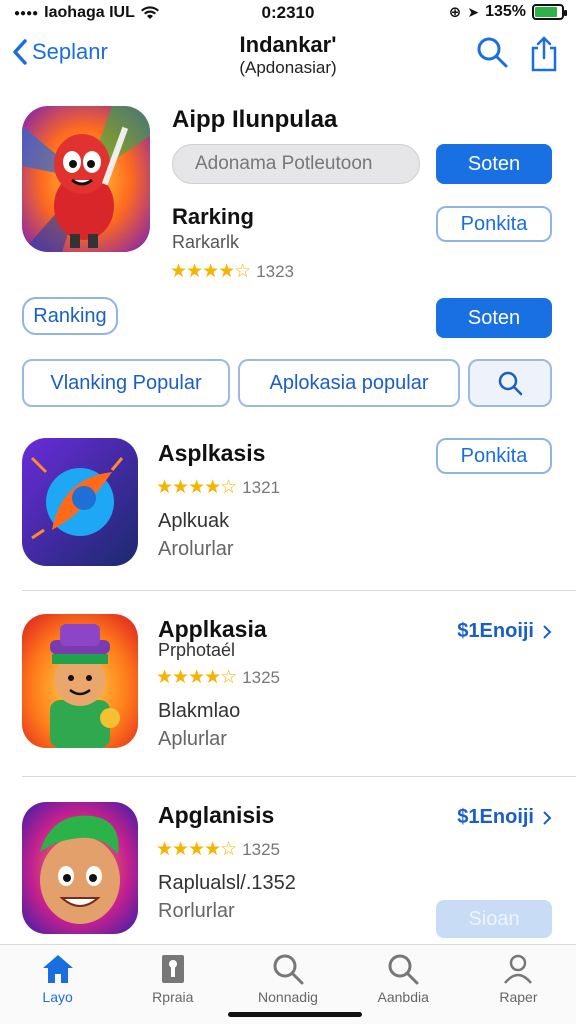  What do you see at coordinates (86, 179) in the screenshot?
I see `featured-app-icon` at bounding box center [86, 179].